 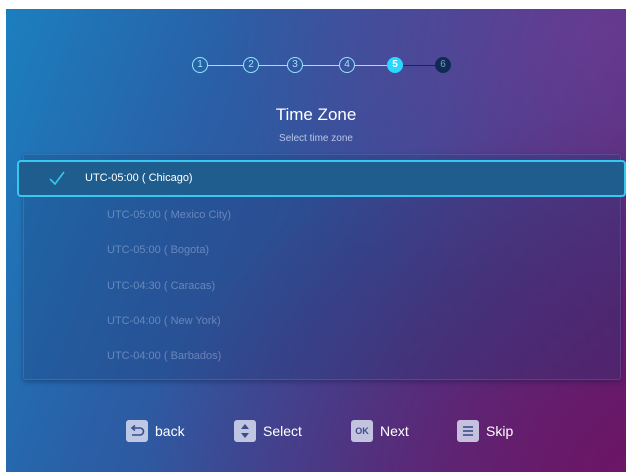 I want to click on step-5-current: 5, so click(x=395, y=65).